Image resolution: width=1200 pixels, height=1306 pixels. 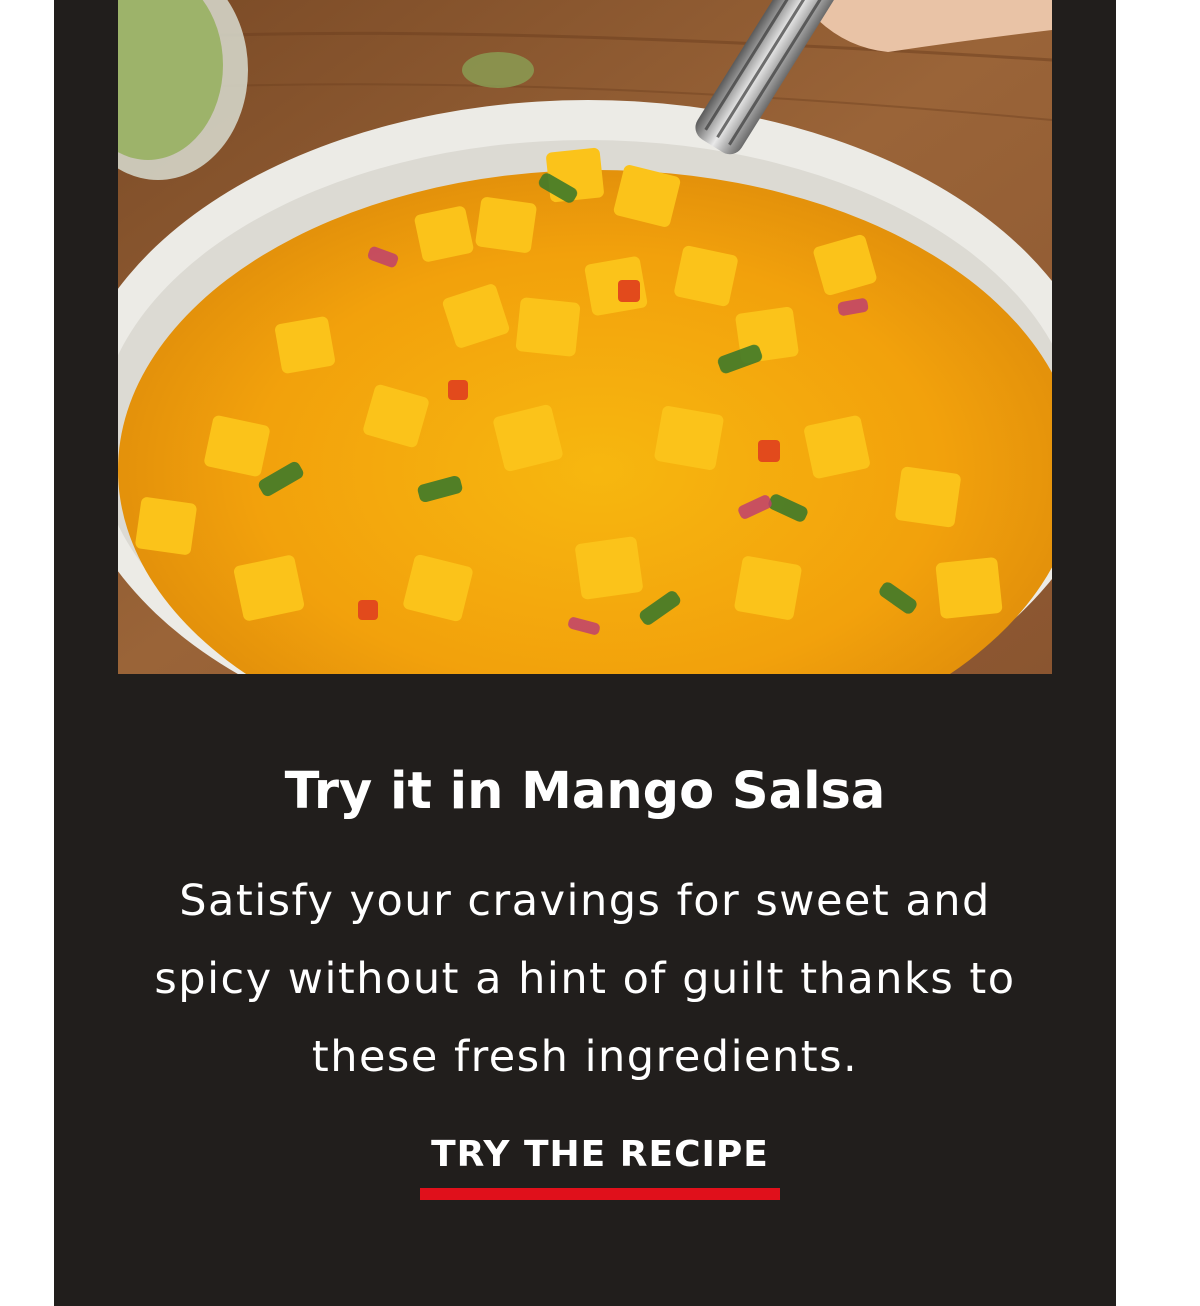 I want to click on try-the-recipe-link: TRY THE RECIPE, so click(x=600, y=1163).